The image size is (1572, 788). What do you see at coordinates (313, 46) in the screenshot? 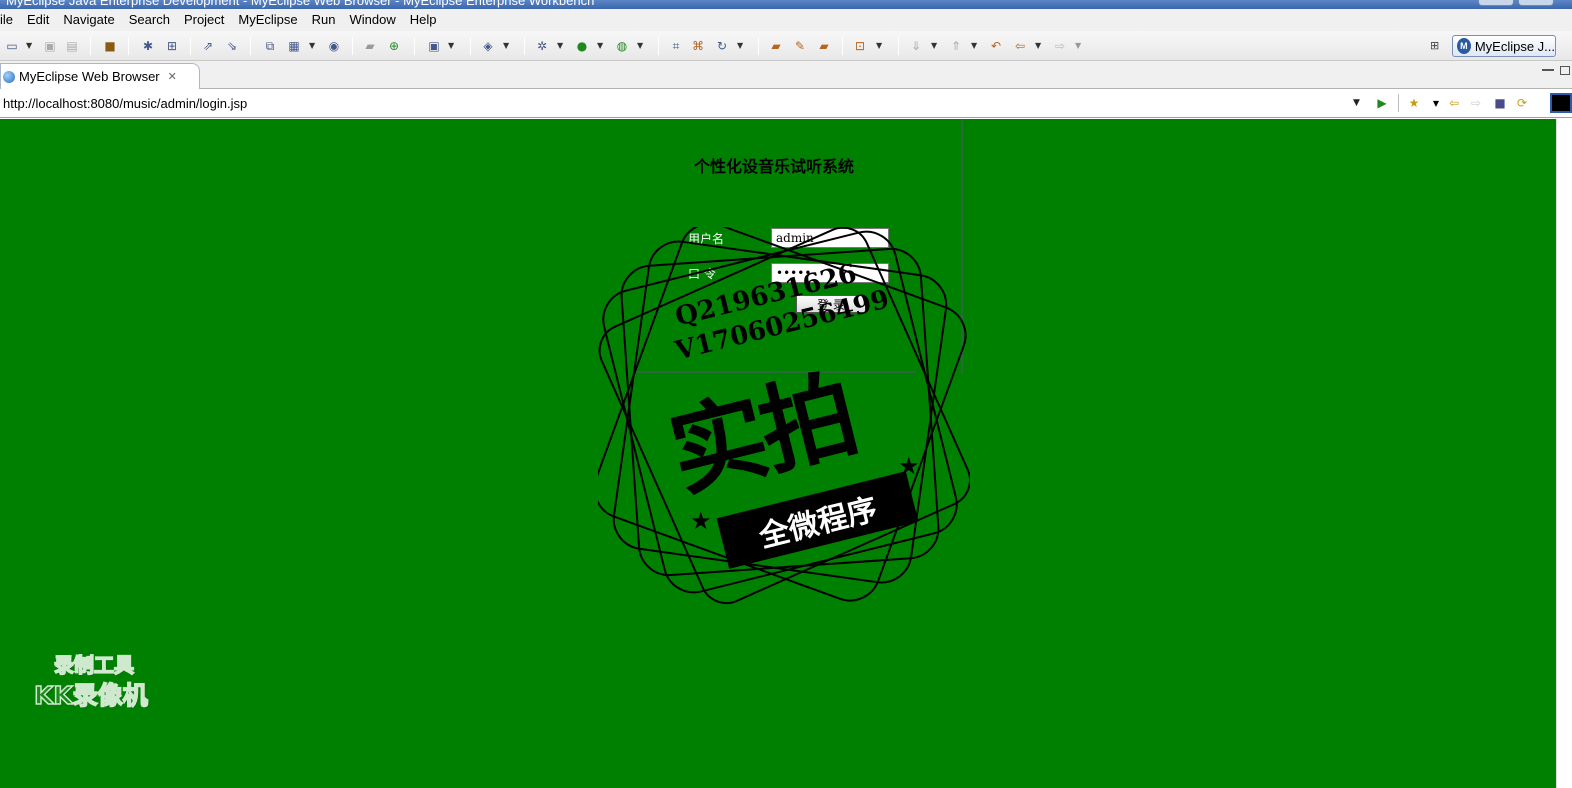
I see `jsp-dropdown-icon: ▼` at bounding box center [313, 46].